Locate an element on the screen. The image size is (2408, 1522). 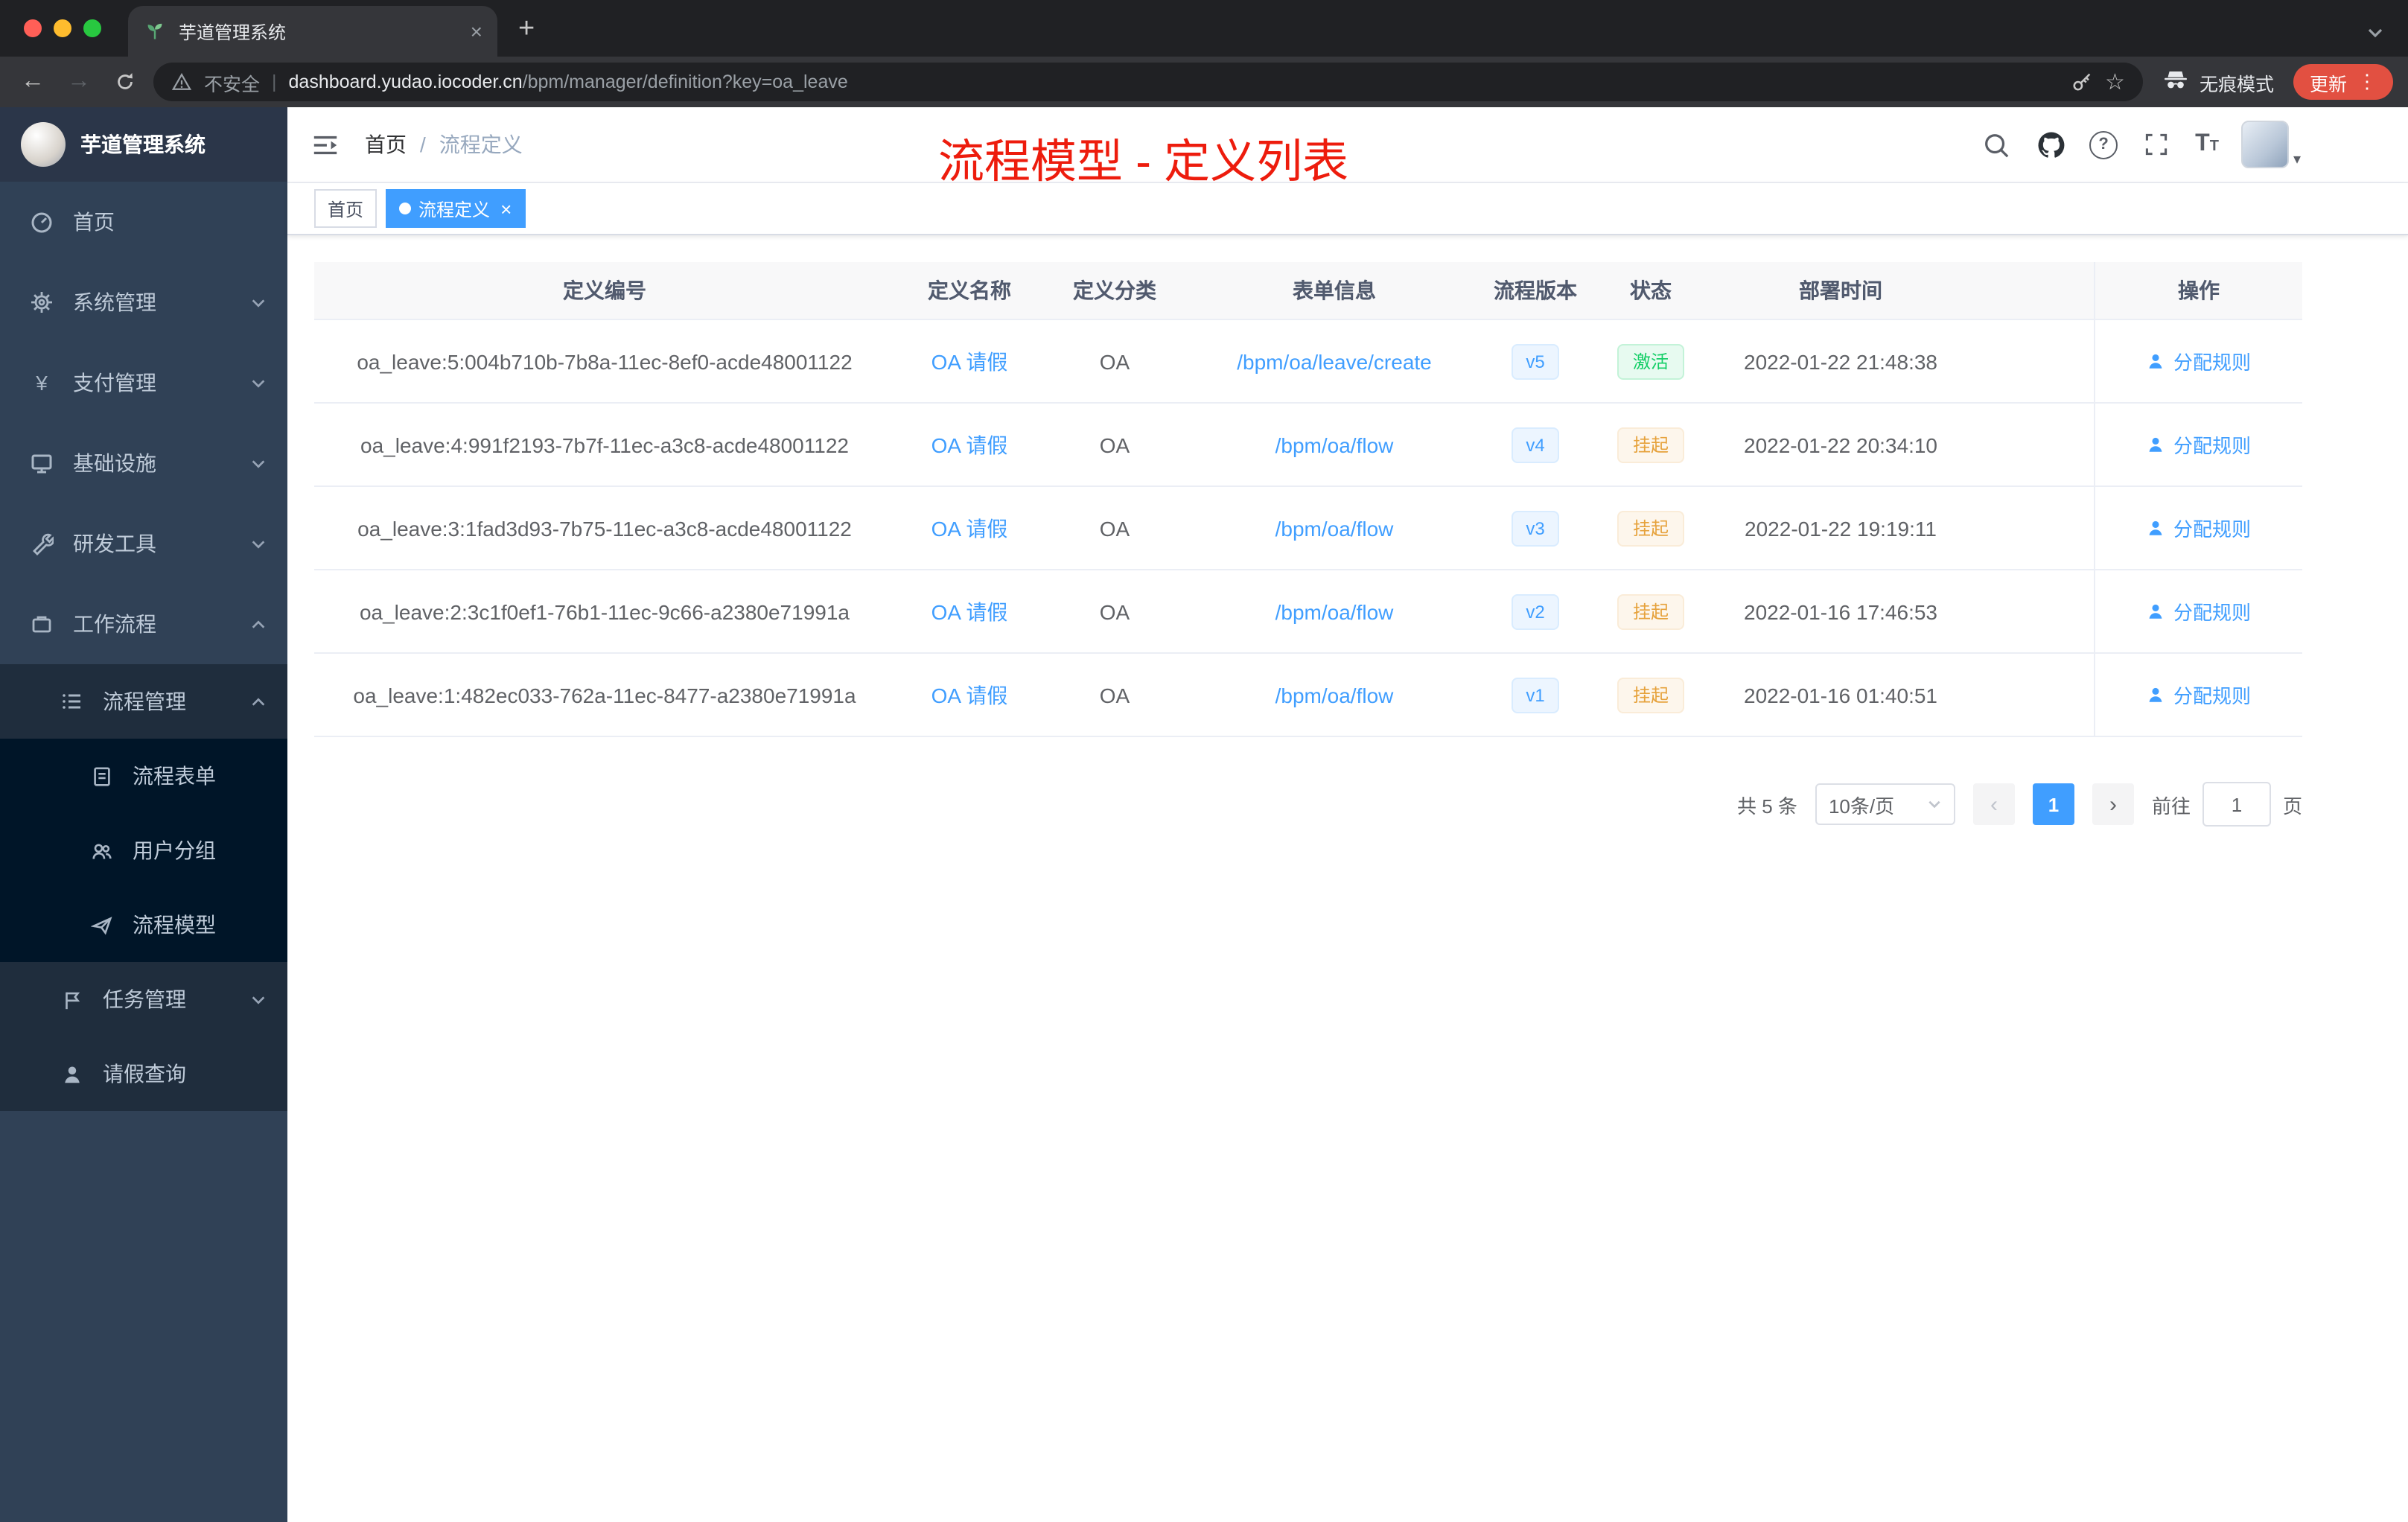
browser-tab: 芋道管理系统 × is located at coordinates (312, 31).